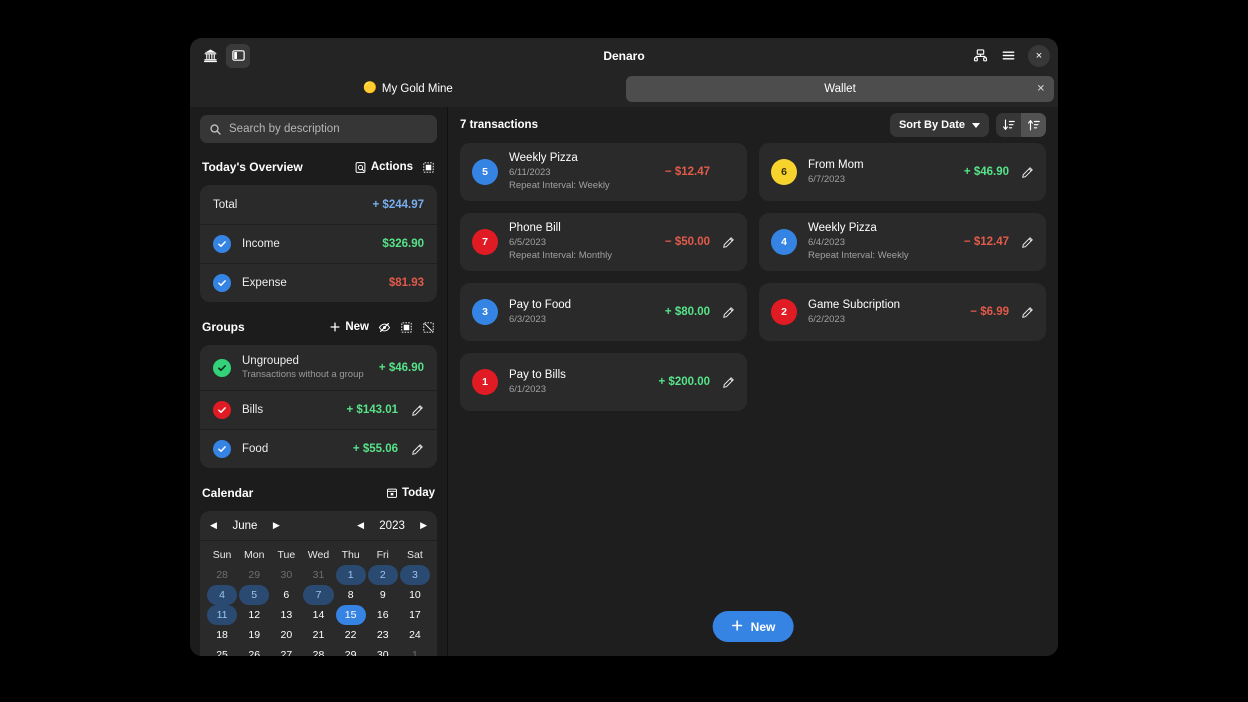 This screenshot has width=1248, height=702. Describe the element at coordinates (384, 327) in the screenshot. I see `hide-all-groups-icon` at that location.